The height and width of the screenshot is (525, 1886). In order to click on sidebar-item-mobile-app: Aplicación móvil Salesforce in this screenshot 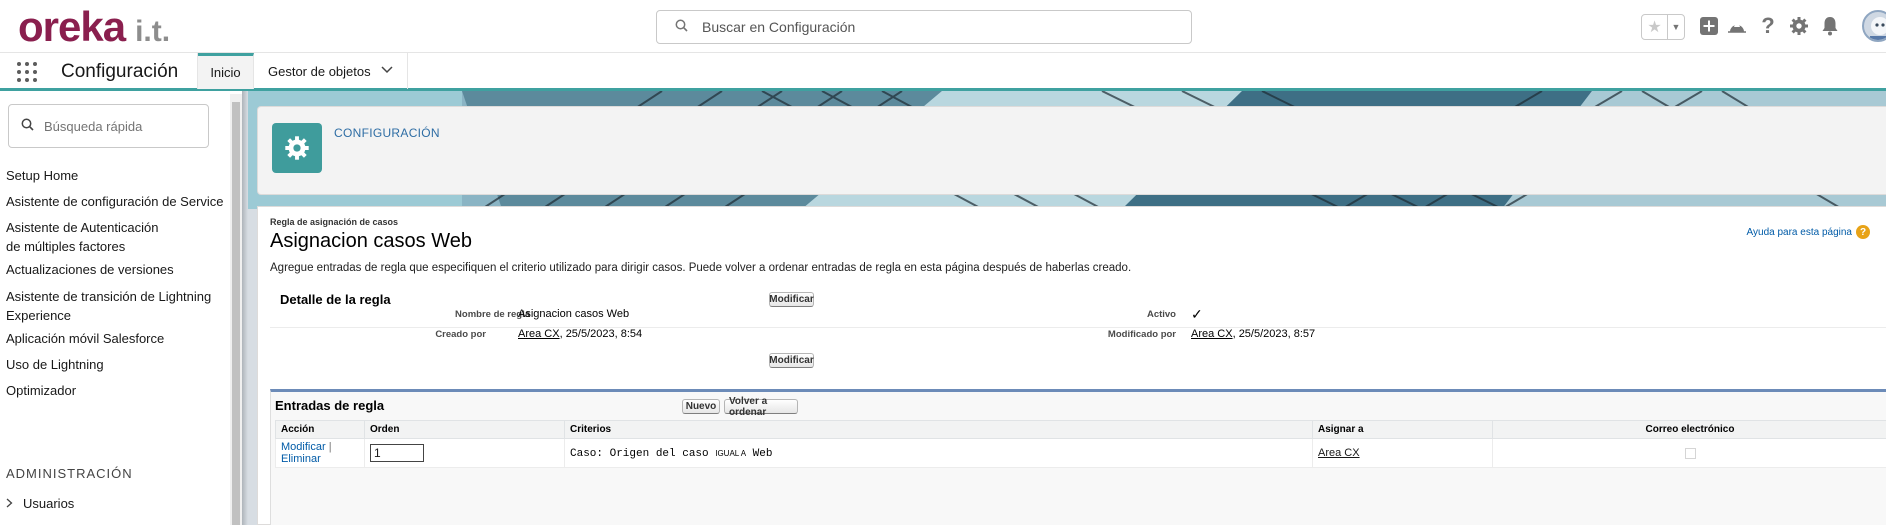, I will do `click(118, 338)`.